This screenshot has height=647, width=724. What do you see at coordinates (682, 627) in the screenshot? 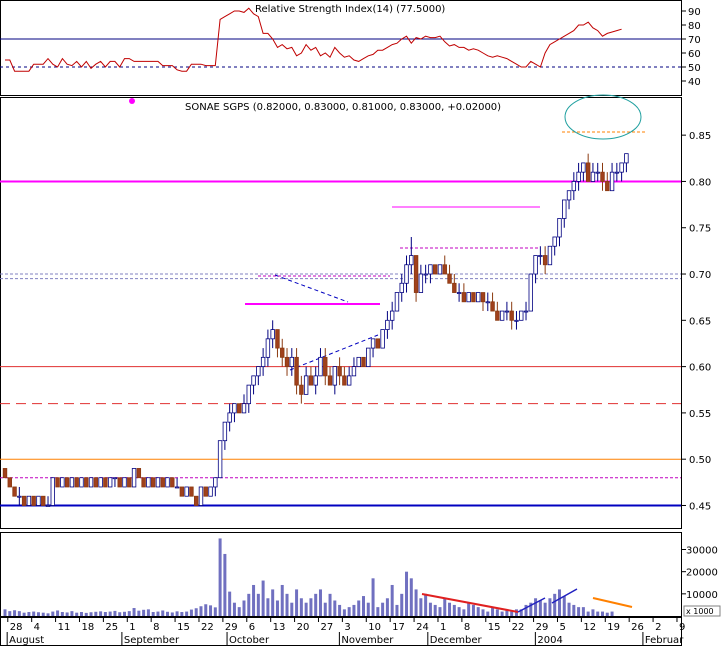
I see `x-day-label: 9` at bounding box center [682, 627].